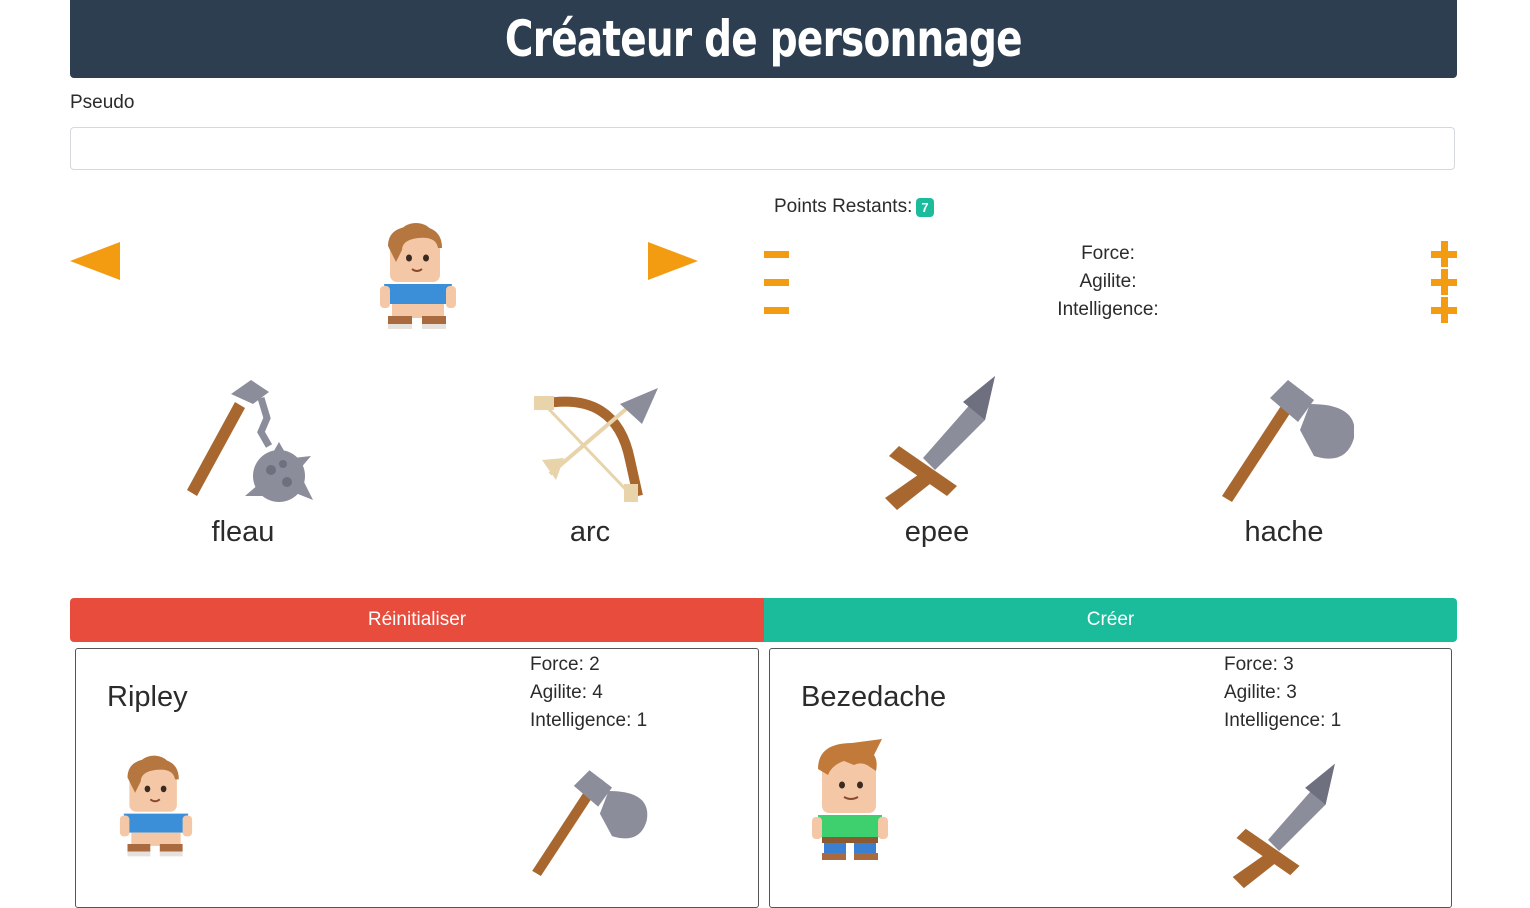 The height and width of the screenshot is (908, 1530). I want to click on character-force: Force: 3, so click(1259, 664).